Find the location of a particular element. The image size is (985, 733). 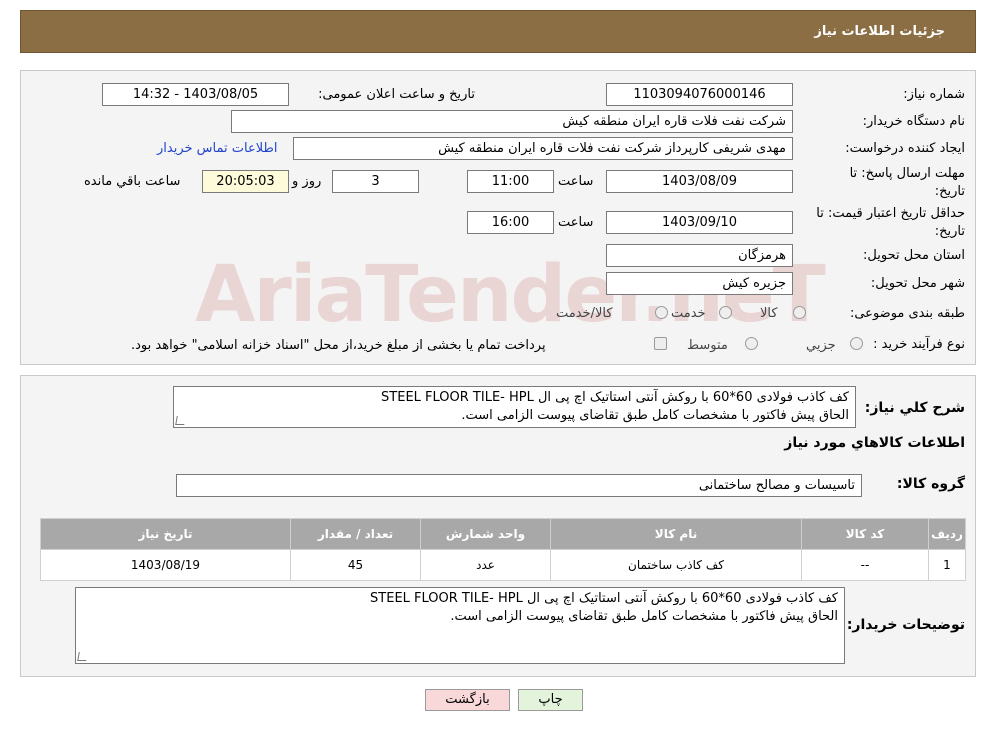

deadline-time-label: ساعت is located at coordinates (576, 181).